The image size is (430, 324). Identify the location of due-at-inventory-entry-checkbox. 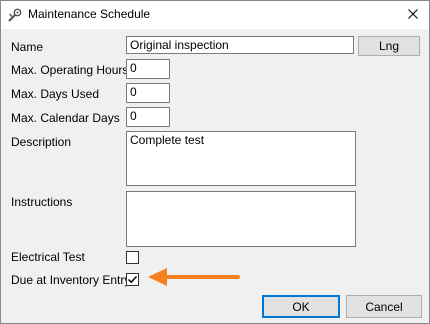
(132, 279).